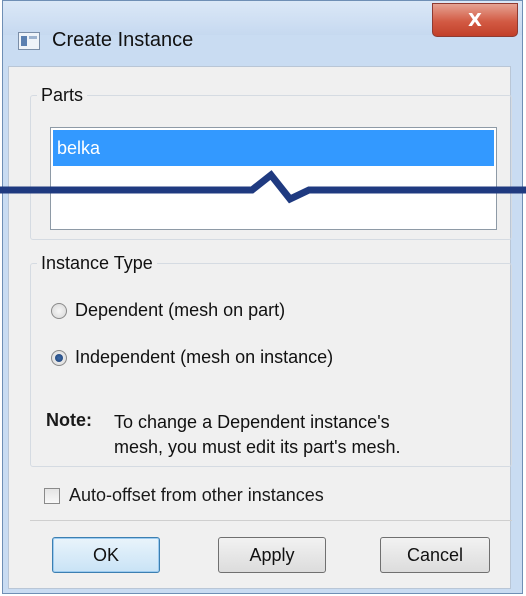  Describe the element at coordinates (272, 555) in the screenshot. I see `apply-button: Apply` at that location.